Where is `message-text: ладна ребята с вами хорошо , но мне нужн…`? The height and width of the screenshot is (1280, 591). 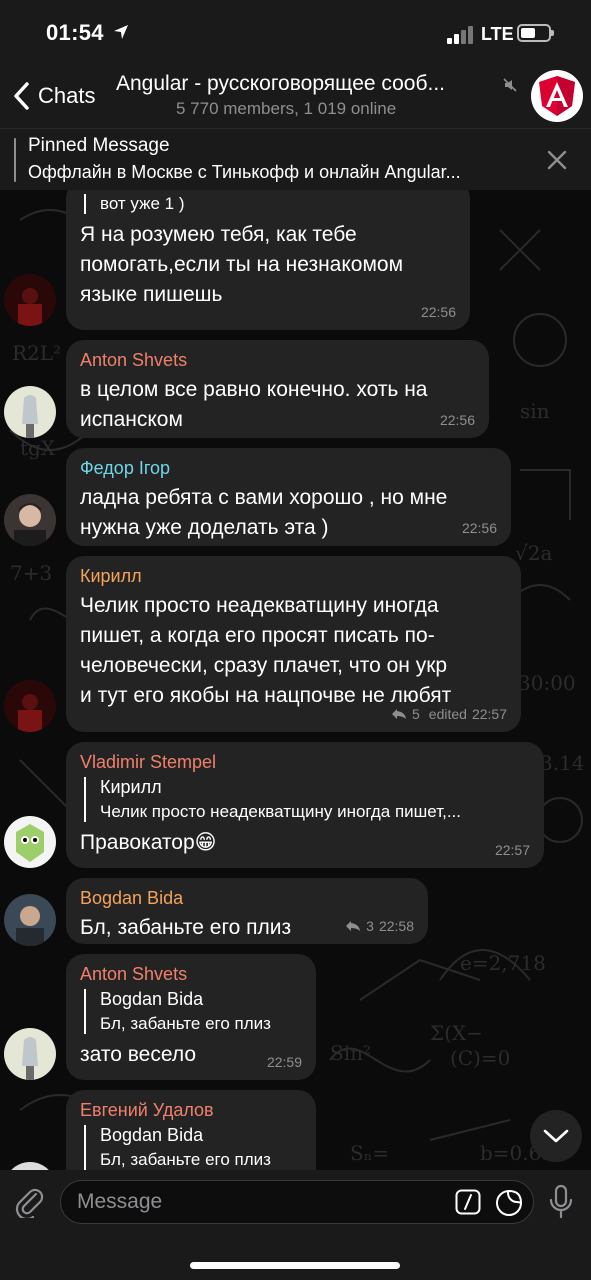 message-text: ладна ребята с вами хорошо , но мне нужн… is located at coordinates (288, 513).